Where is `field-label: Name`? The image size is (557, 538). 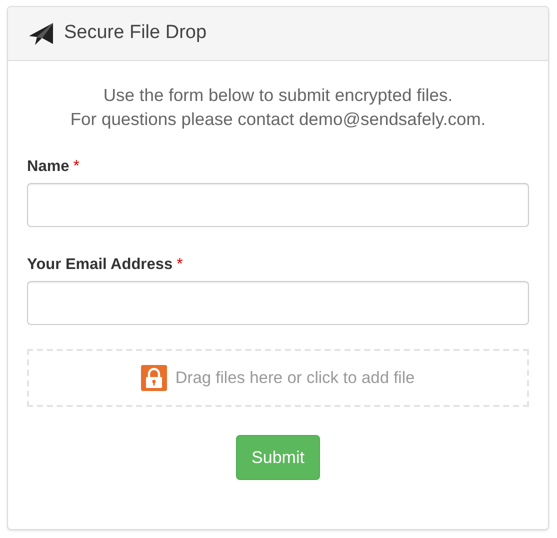 field-label: Name is located at coordinates (48, 166).